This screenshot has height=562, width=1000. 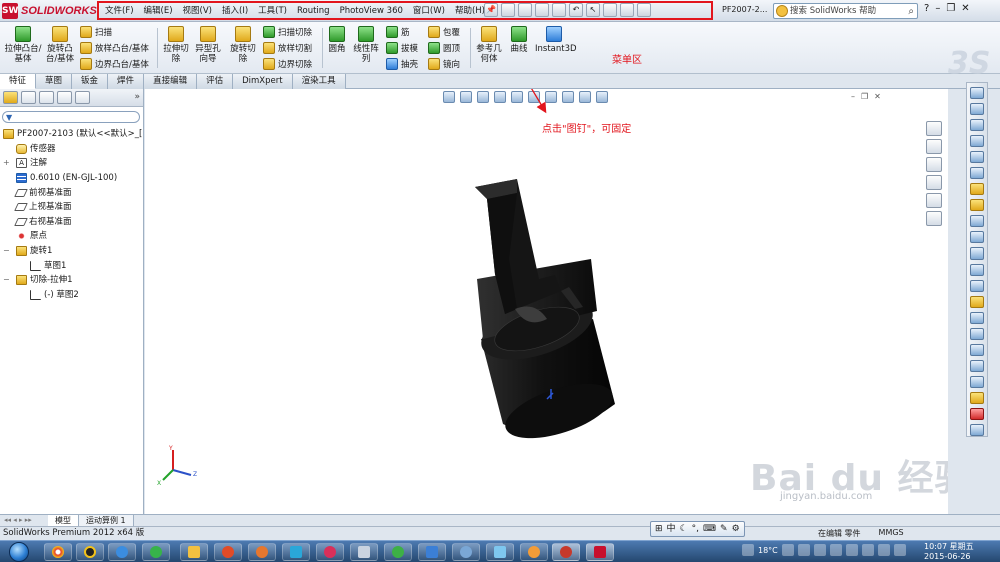 I want to click on fillet-button: 圆角, so click(x=337, y=40).